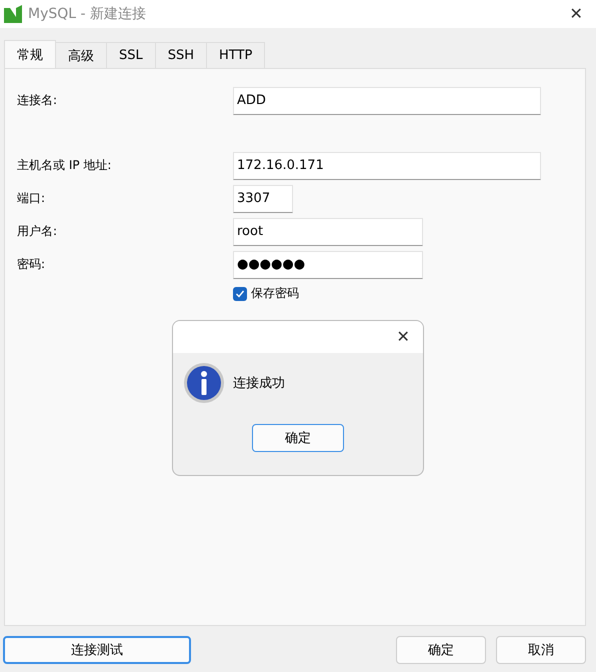 The width and height of the screenshot is (596, 672). What do you see at coordinates (37, 100) in the screenshot?
I see `field-label: 连接名:` at bounding box center [37, 100].